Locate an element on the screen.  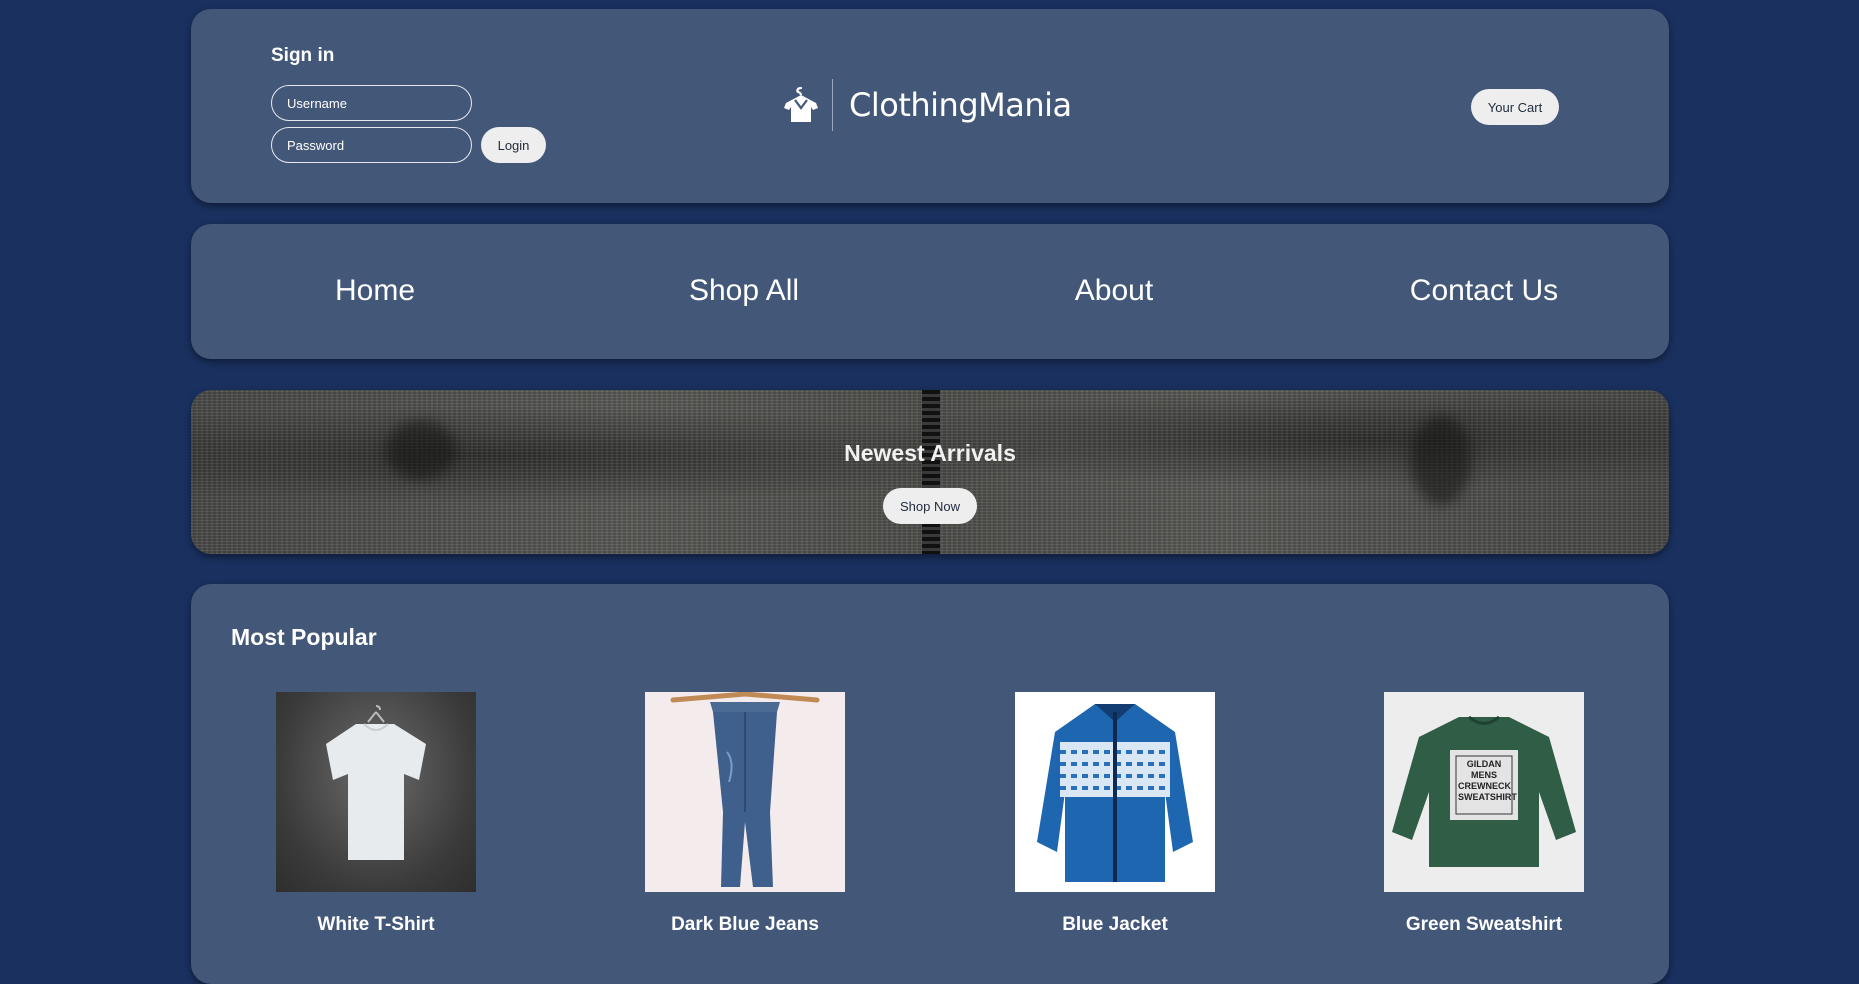
logo-divider is located at coordinates (832, 105).